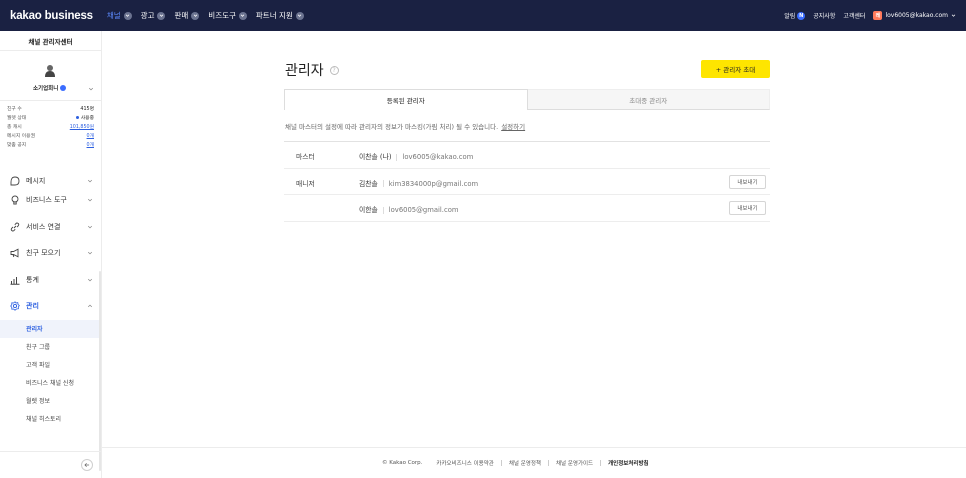  What do you see at coordinates (402, 463) in the screenshot?
I see `copyright: © Kakao Corp.` at bounding box center [402, 463].